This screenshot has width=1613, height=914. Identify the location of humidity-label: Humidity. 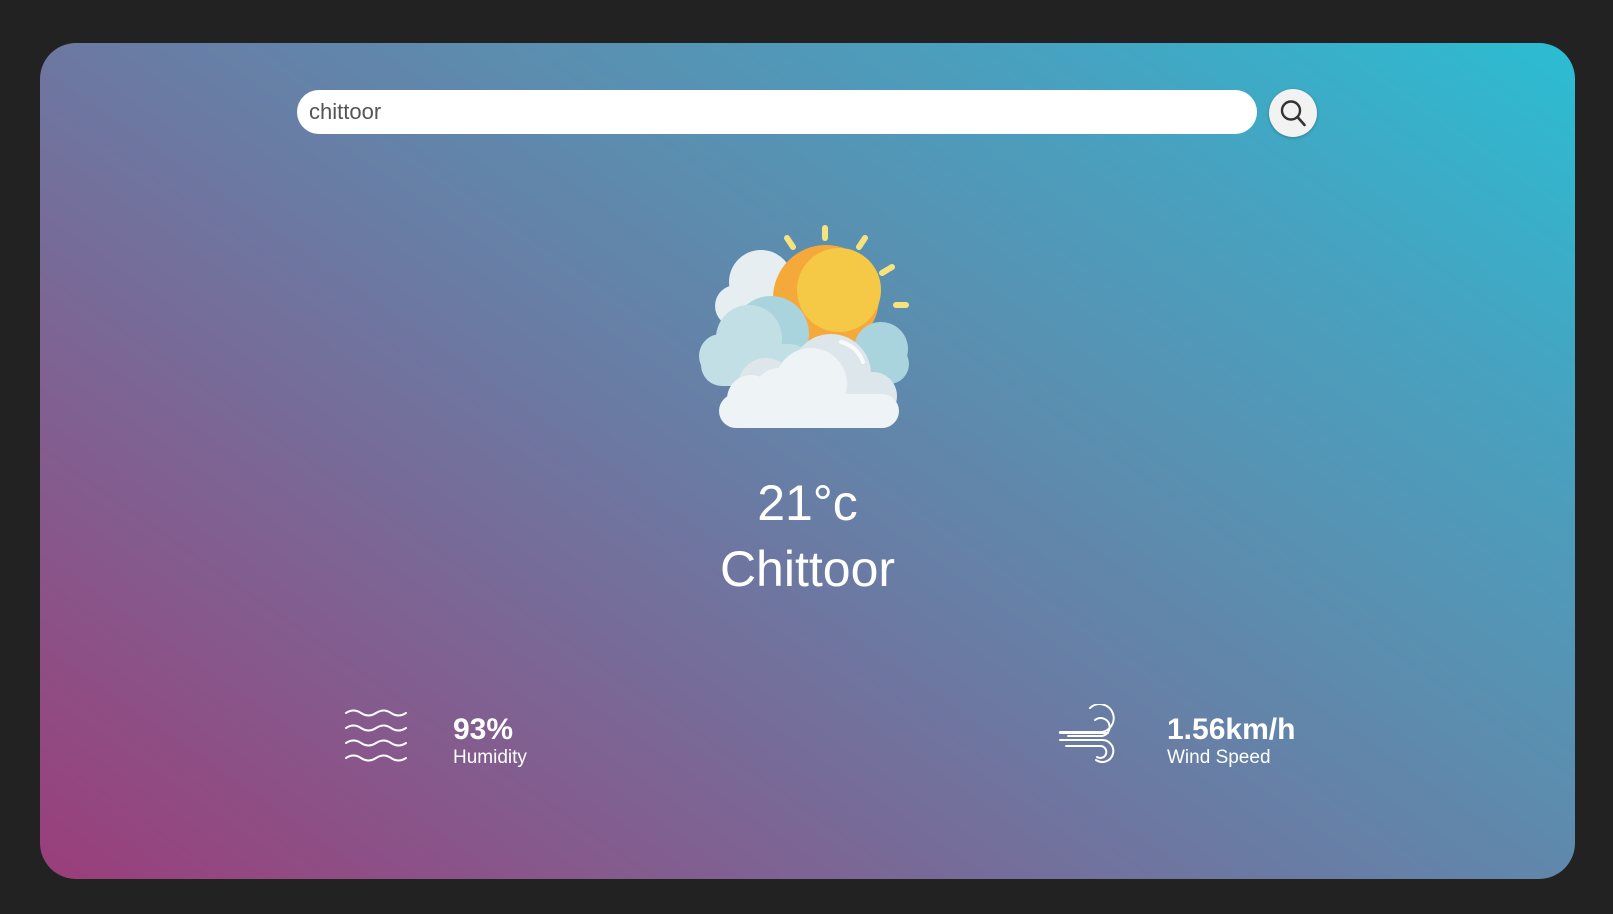
(490, 757).